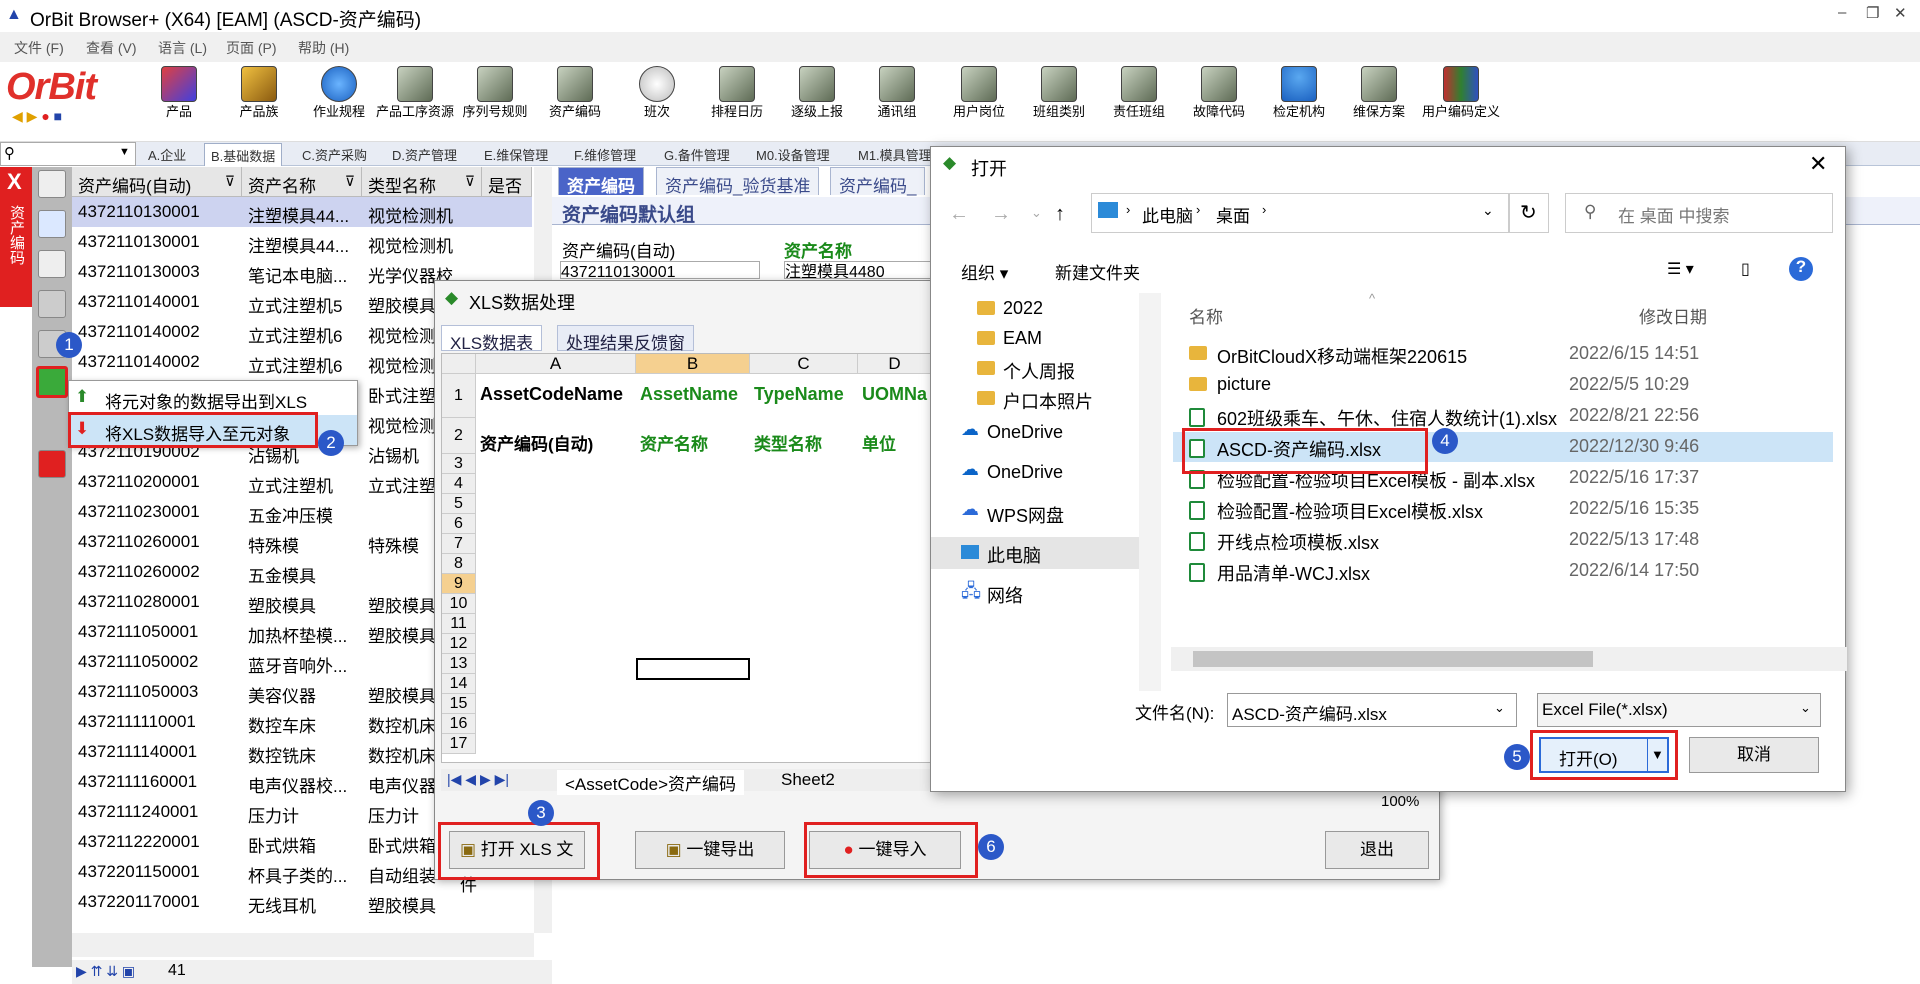 This screenshot has height=984, width=1920. Describe the element at coordinates (415, 93) in the screenshot. I see `toolbar-process-resource: 产品工序资源` at that location.